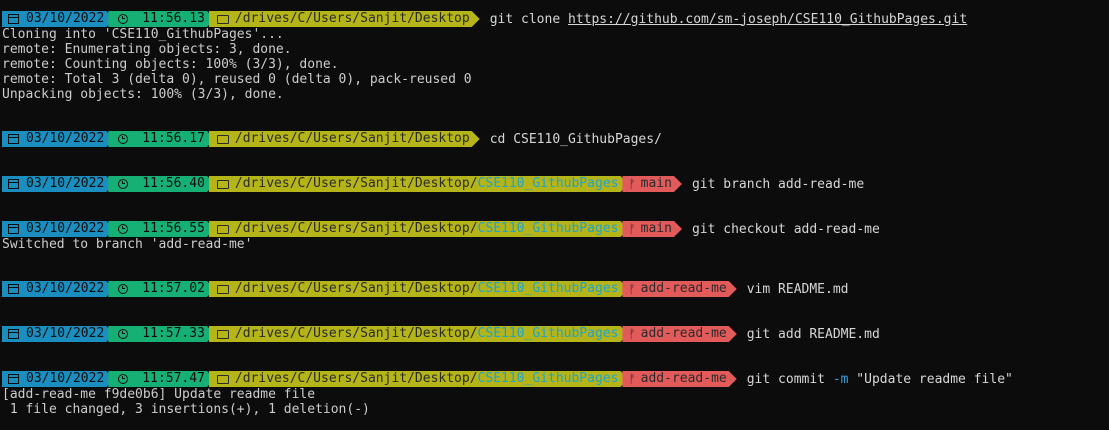 This screenshot has width=1109, height=430. I want to click on output-line: remote: Enumerating objects: 3, done., so click(147, 49).